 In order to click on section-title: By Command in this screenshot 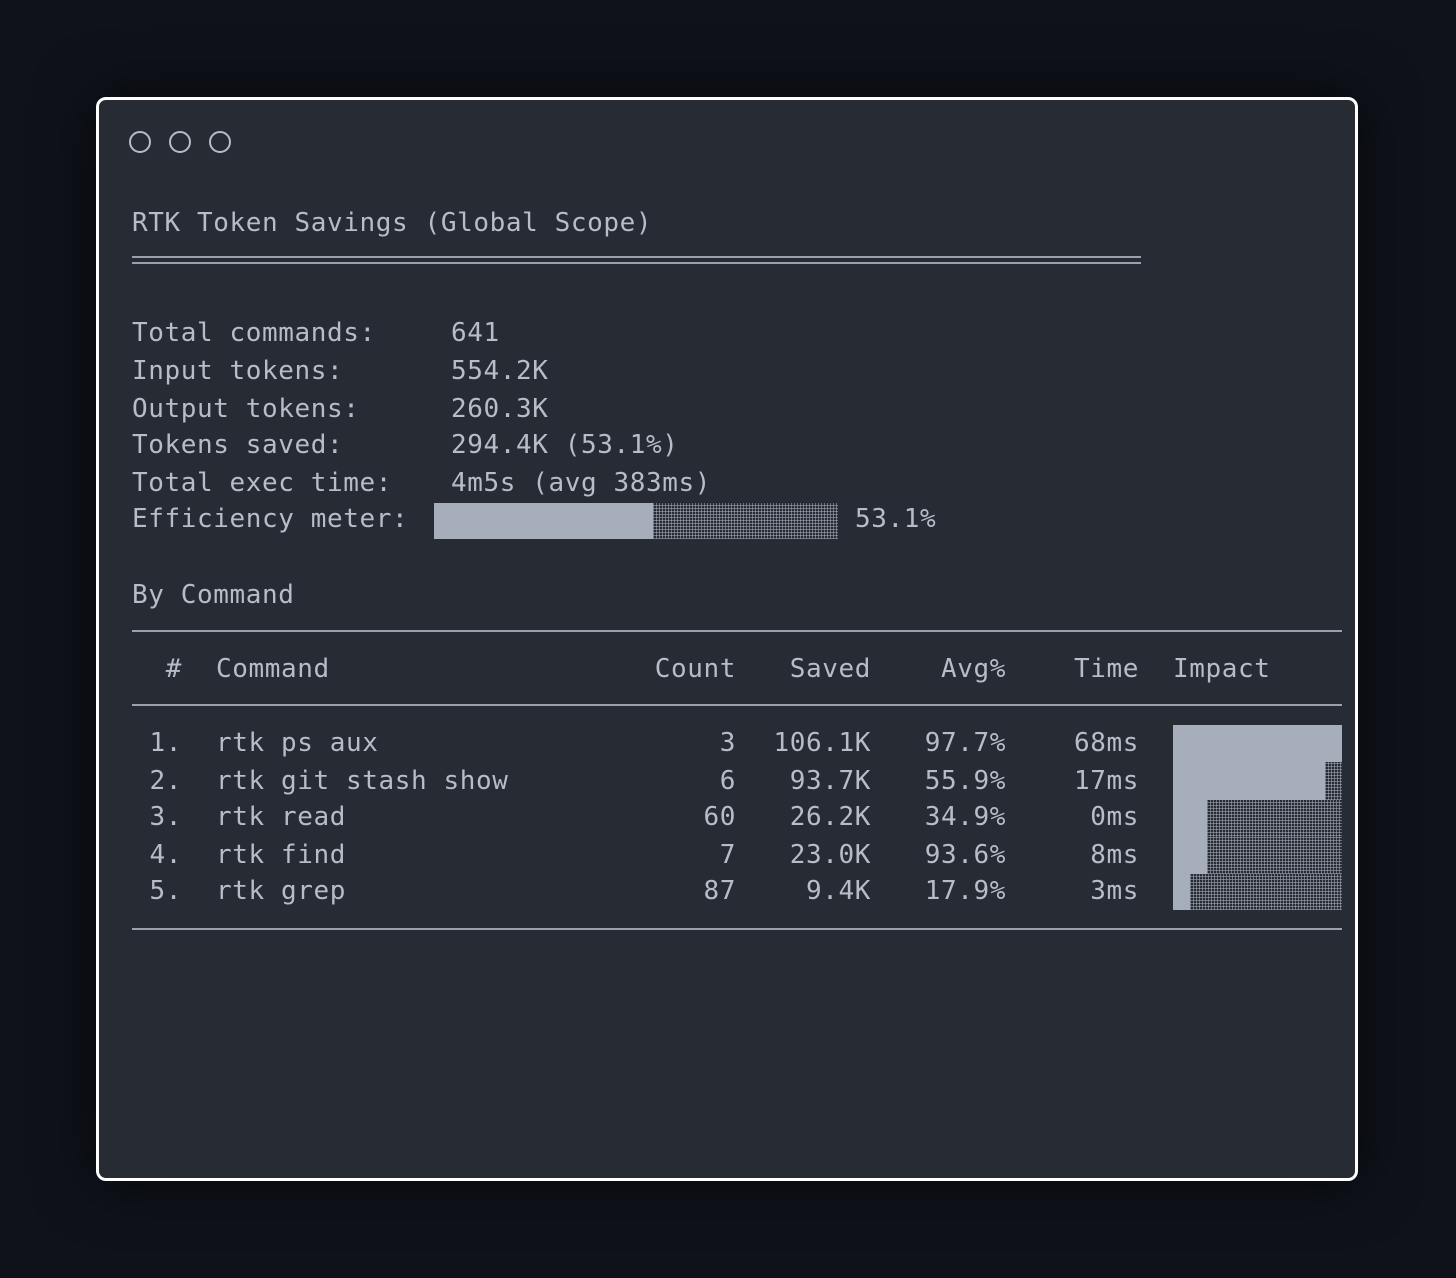, I will do `click(213, 595)`.